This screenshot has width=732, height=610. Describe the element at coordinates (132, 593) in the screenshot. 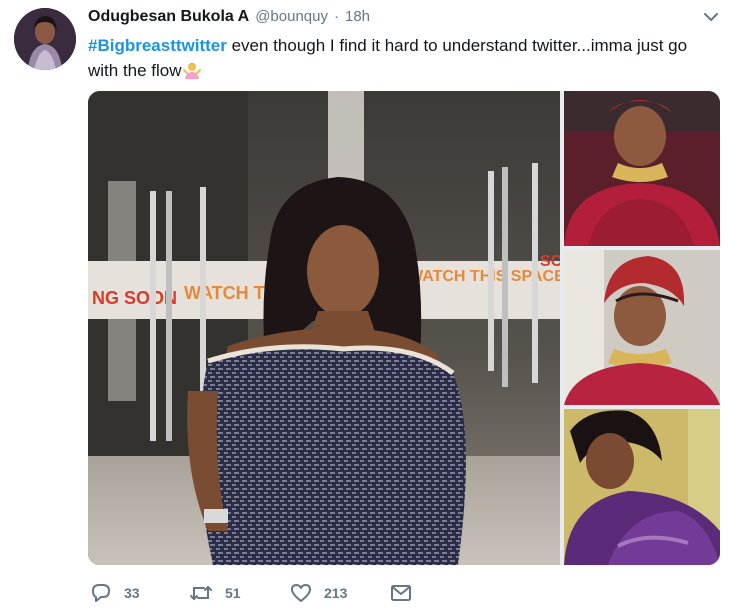

I see `reply-count: 33` at that location.